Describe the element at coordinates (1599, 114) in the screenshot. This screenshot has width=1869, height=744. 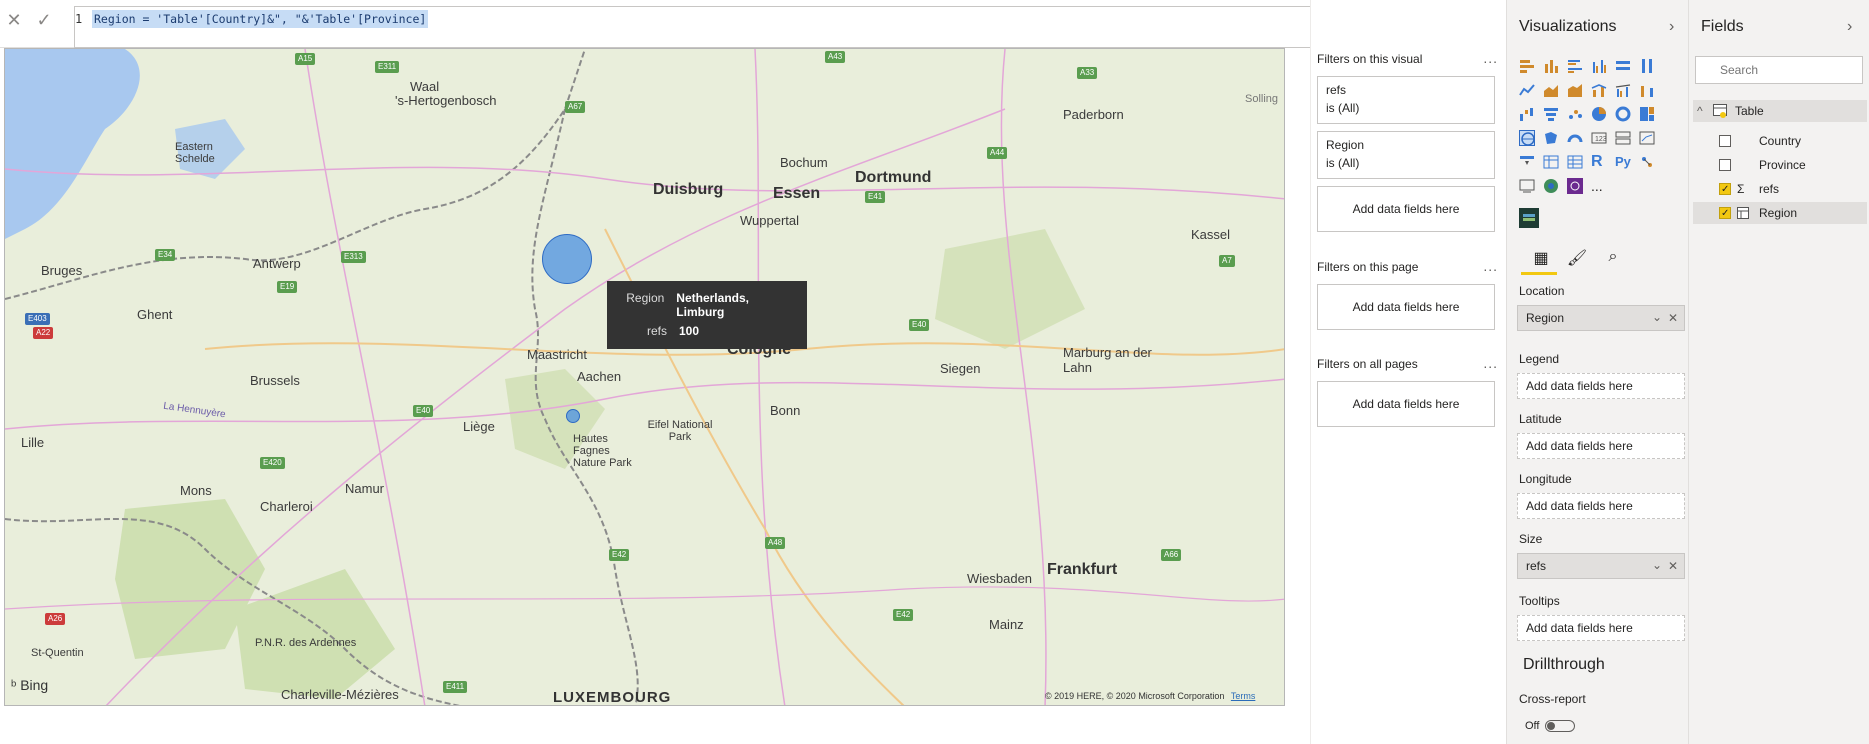
I see `pie-chart-icon` at that location.